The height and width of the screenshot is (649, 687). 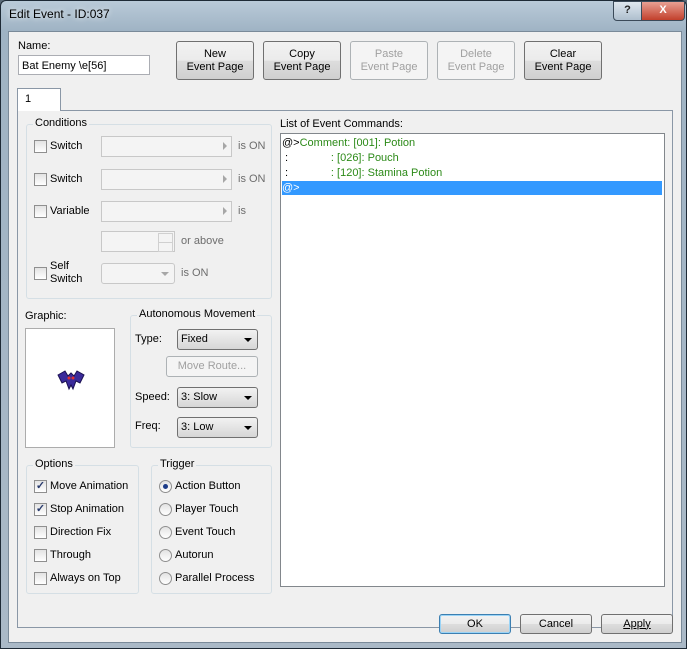 What do you see at coordinates (205, 532) in the screenshot?
I see `trigger-label: Event Touch` at bounding box center [205, 532].